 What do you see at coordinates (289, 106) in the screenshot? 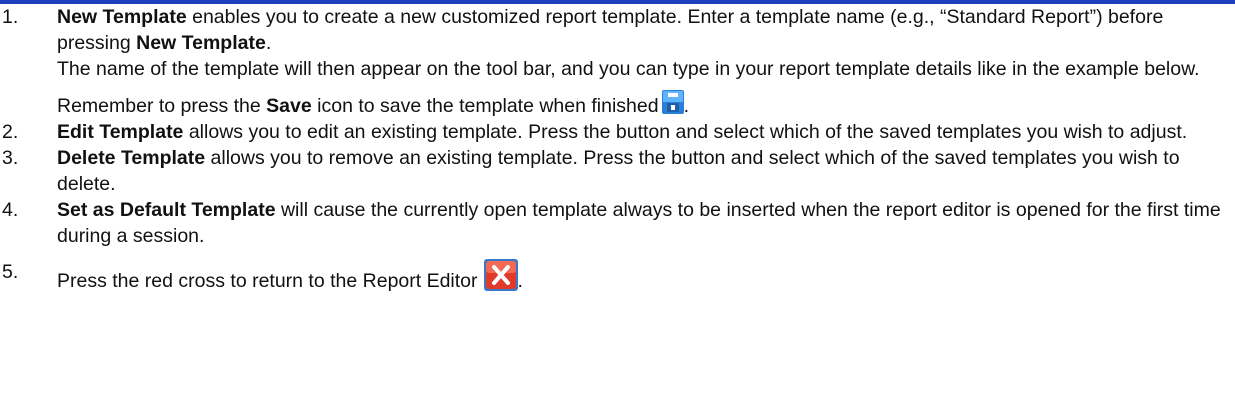
I see `term-save: Save` at bounding box center [289, 106].